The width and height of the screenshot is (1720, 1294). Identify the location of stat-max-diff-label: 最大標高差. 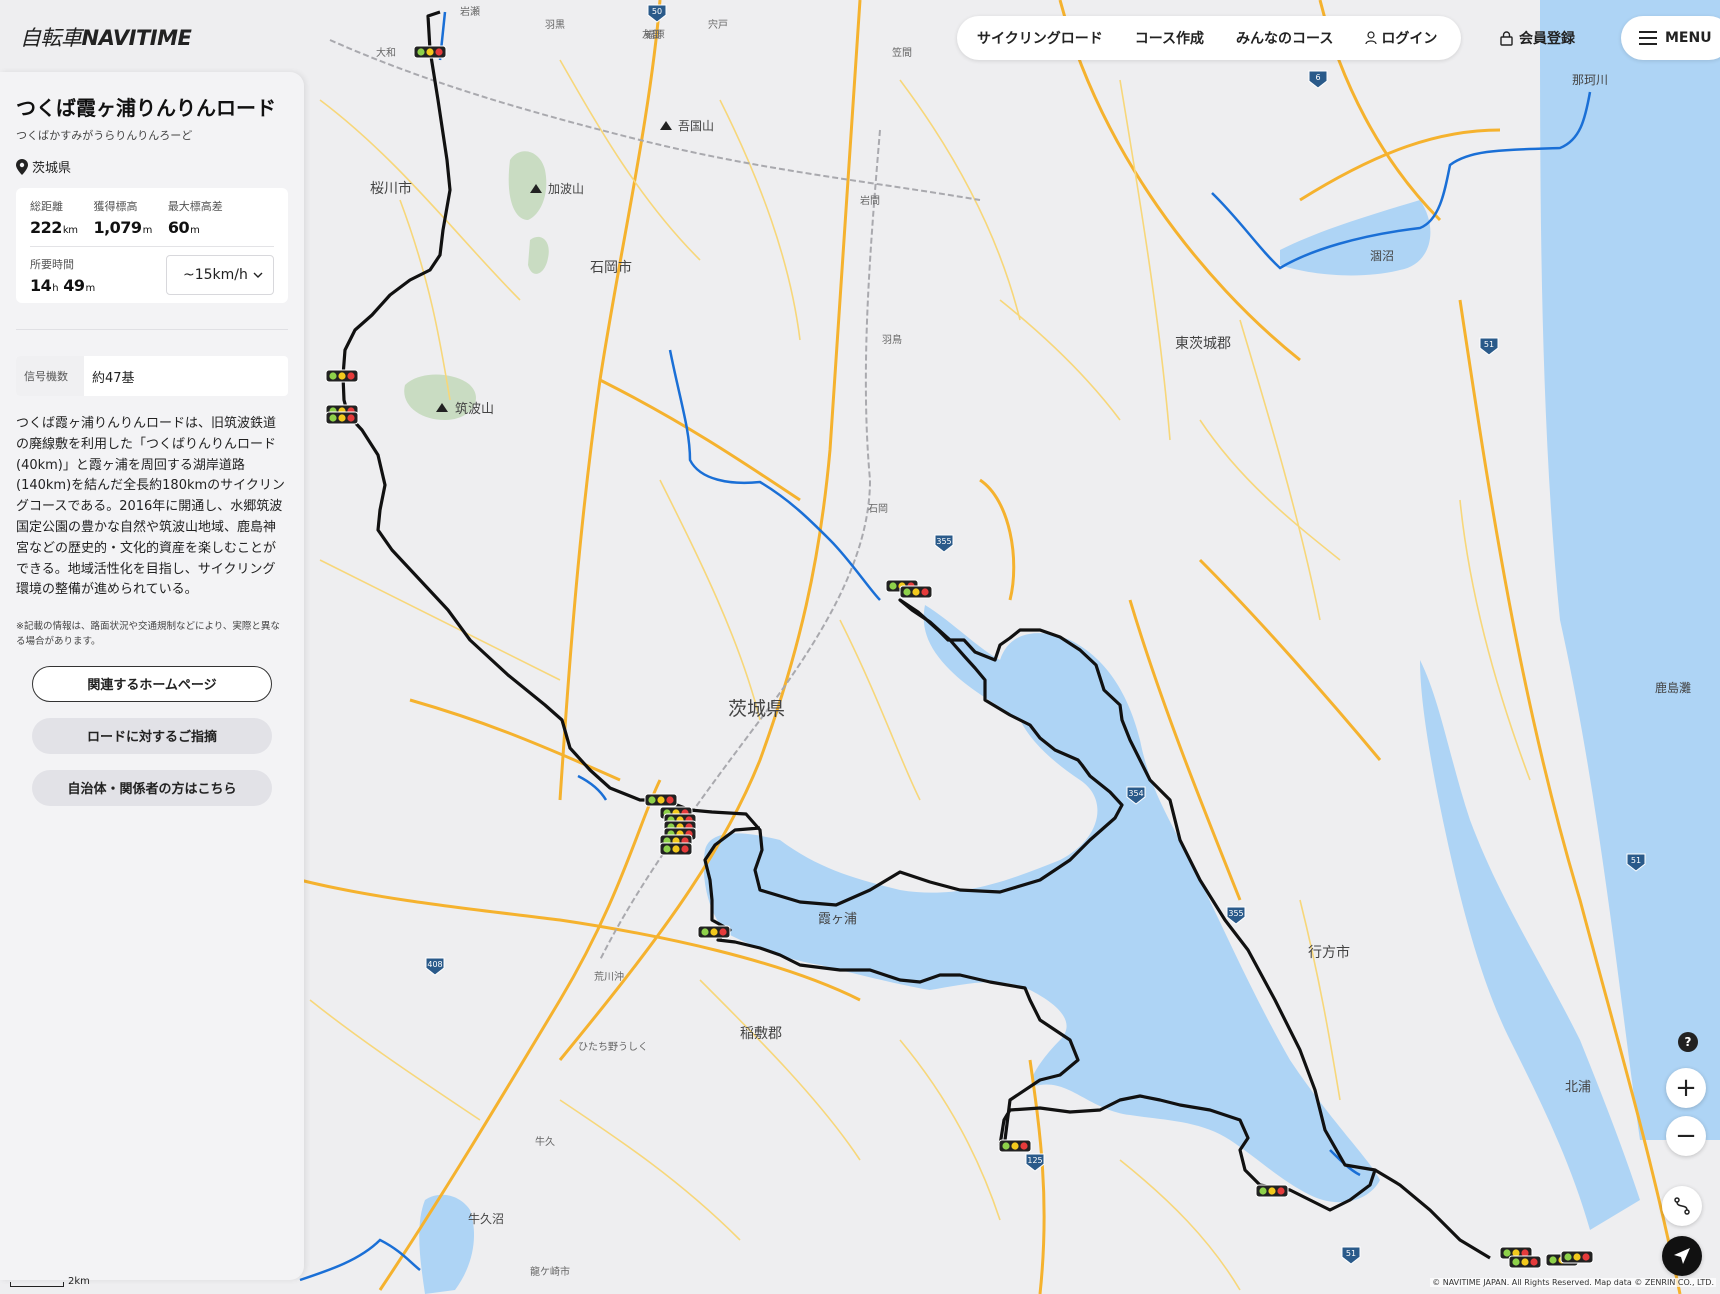
(195, 206).